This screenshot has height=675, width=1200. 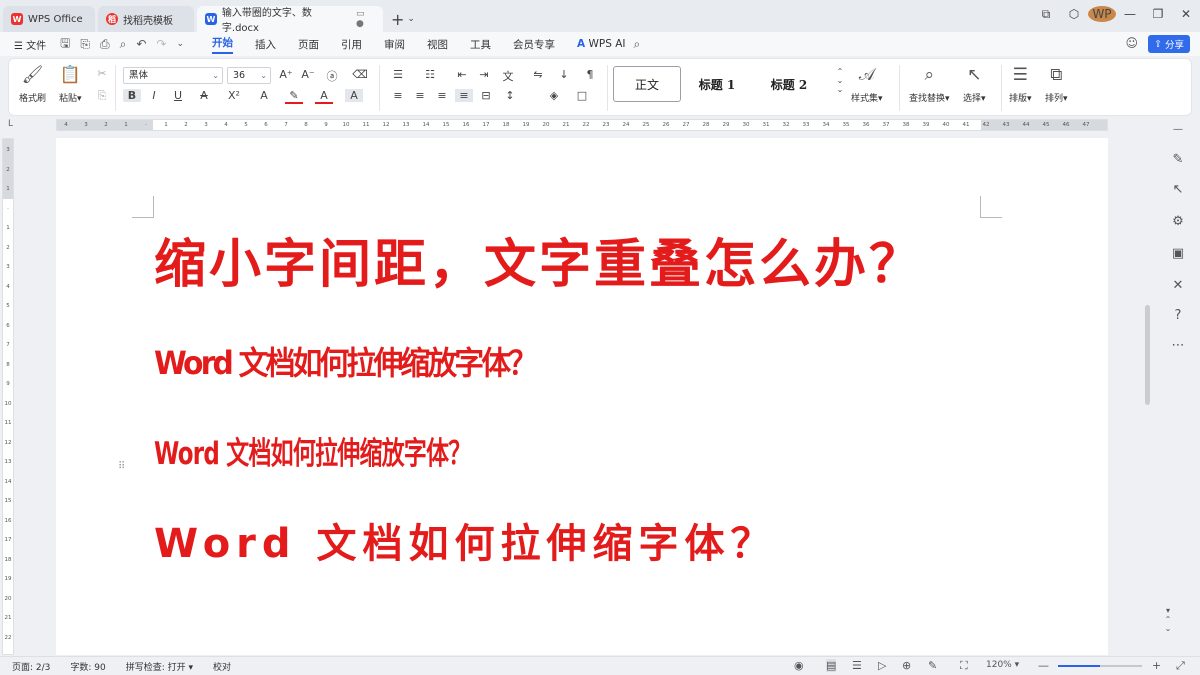 What do you see at coordinates (102, 73) in the screenshot?
I see `cut-icon: ✂` at bounding box center [102, 73].